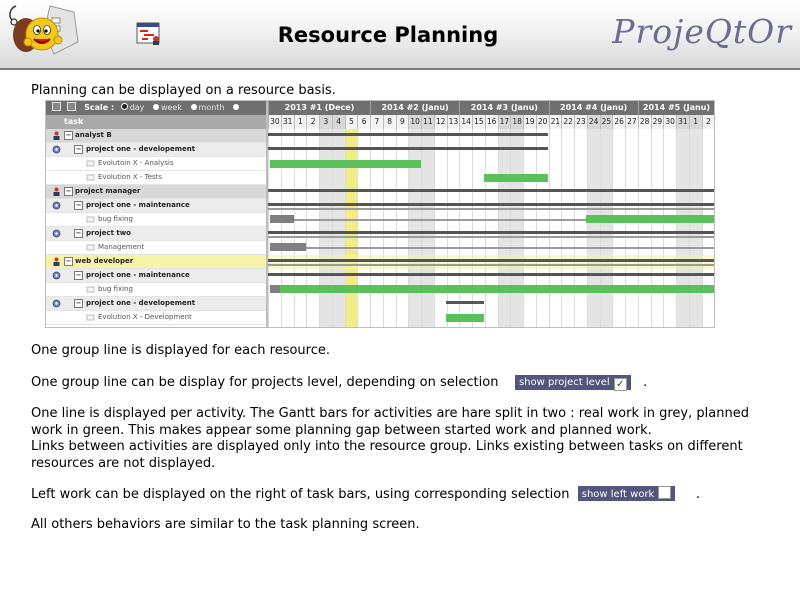  What do you see at coordinates (157, 192) in the screenshot?
I see `resource-row: − project manager` at bounding box center [157, 192].